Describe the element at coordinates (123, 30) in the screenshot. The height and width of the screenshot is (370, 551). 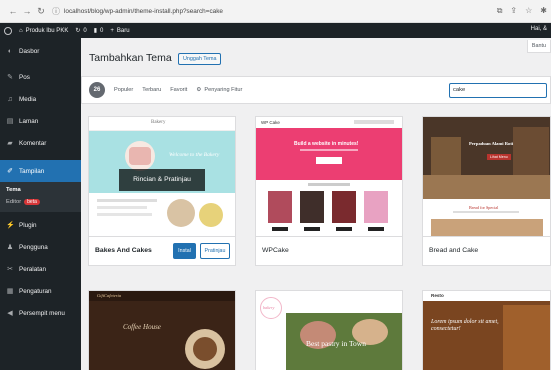
I see `new-label: Baru` at that location.